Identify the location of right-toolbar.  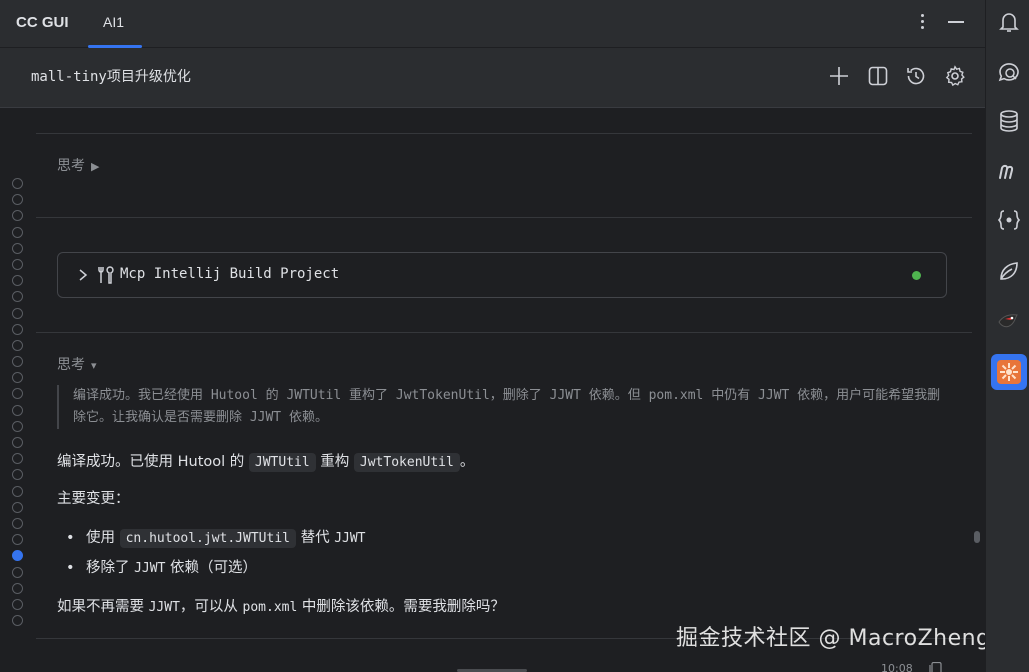
(1007, 336).